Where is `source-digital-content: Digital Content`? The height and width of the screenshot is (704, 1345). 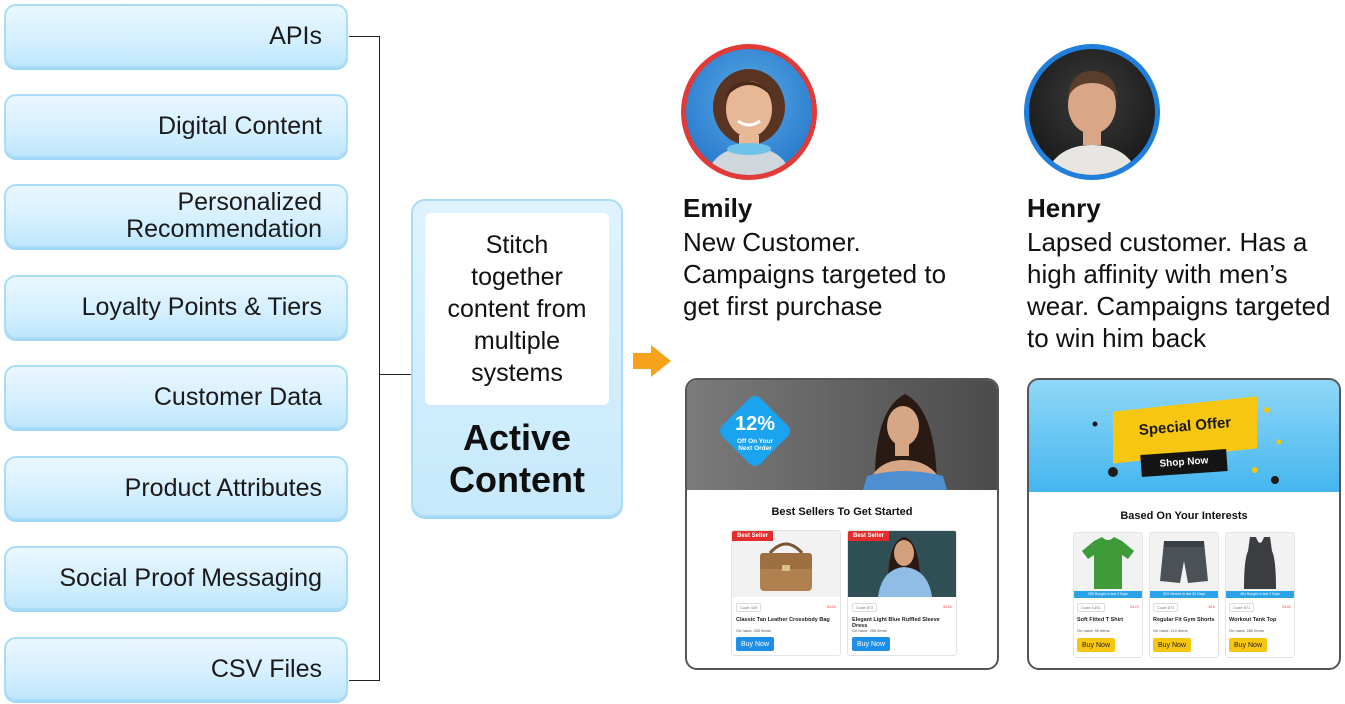 source-digital-content: Digital Content is located at coordinates (176, 126).